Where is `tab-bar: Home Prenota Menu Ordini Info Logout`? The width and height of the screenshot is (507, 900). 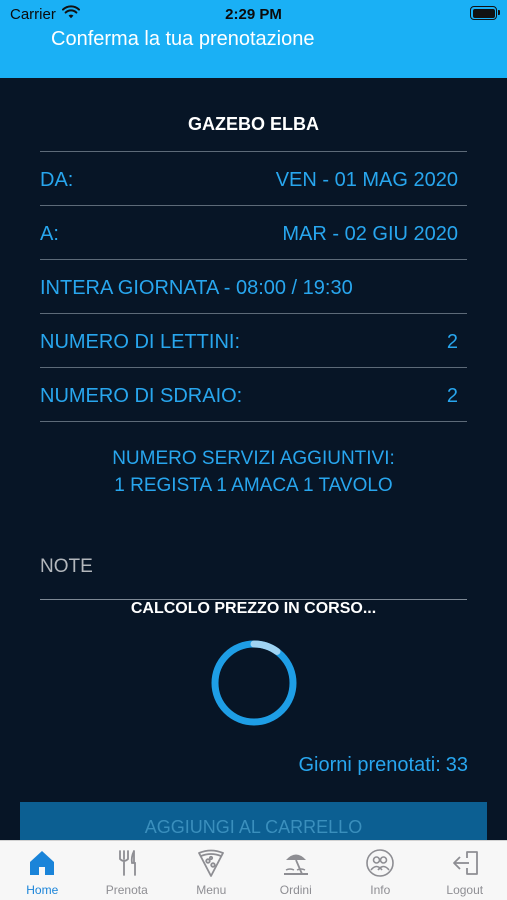 tab-bar: Home Prenota Menu Ordini Info Logout is located at coordinates (253, 870).